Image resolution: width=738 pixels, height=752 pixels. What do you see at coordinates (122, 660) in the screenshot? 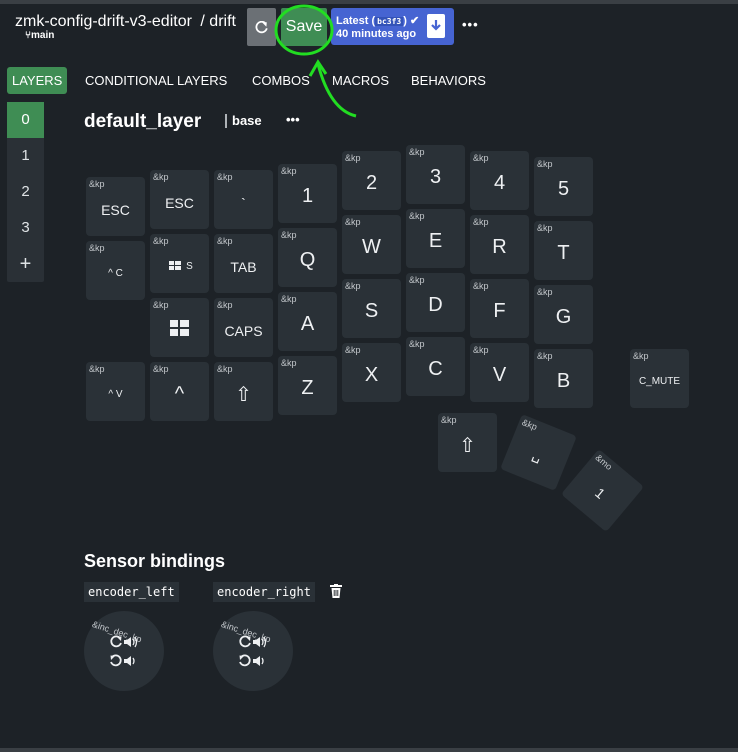
I see `volume-down-icon` at bounding box center [122, 660].